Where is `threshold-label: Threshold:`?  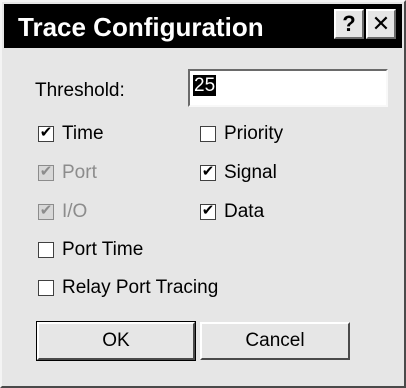
threshold-label: Threshold: is located at coordinates (80, 90).